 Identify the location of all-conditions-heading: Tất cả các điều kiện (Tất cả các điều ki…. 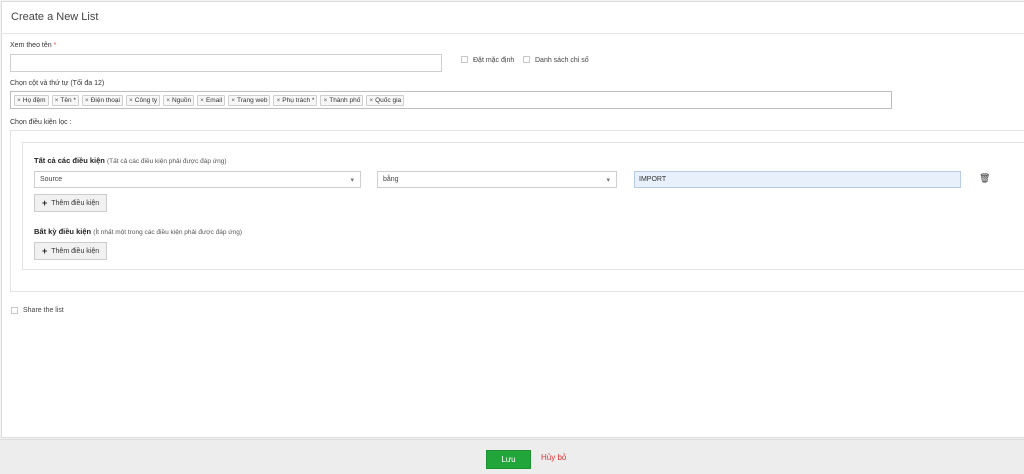
(130, 160).